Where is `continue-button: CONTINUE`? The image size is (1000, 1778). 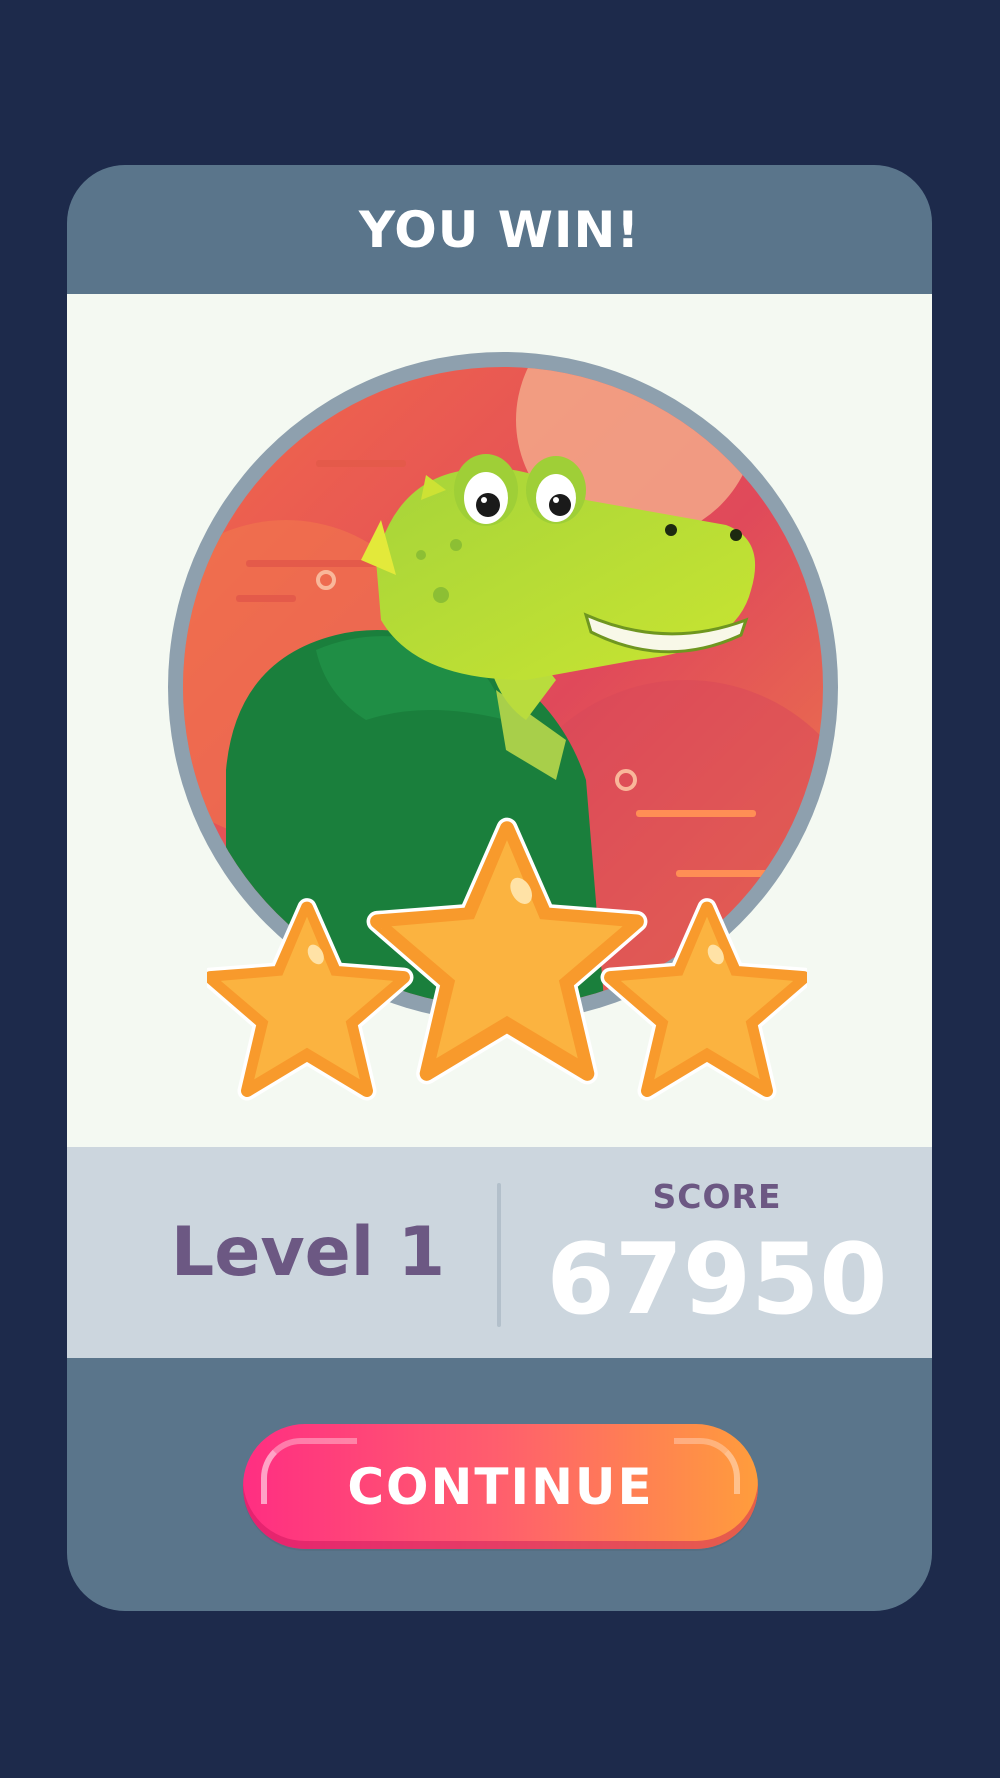 continue-button: CONTINUE is located at coordinates (500, 1486).